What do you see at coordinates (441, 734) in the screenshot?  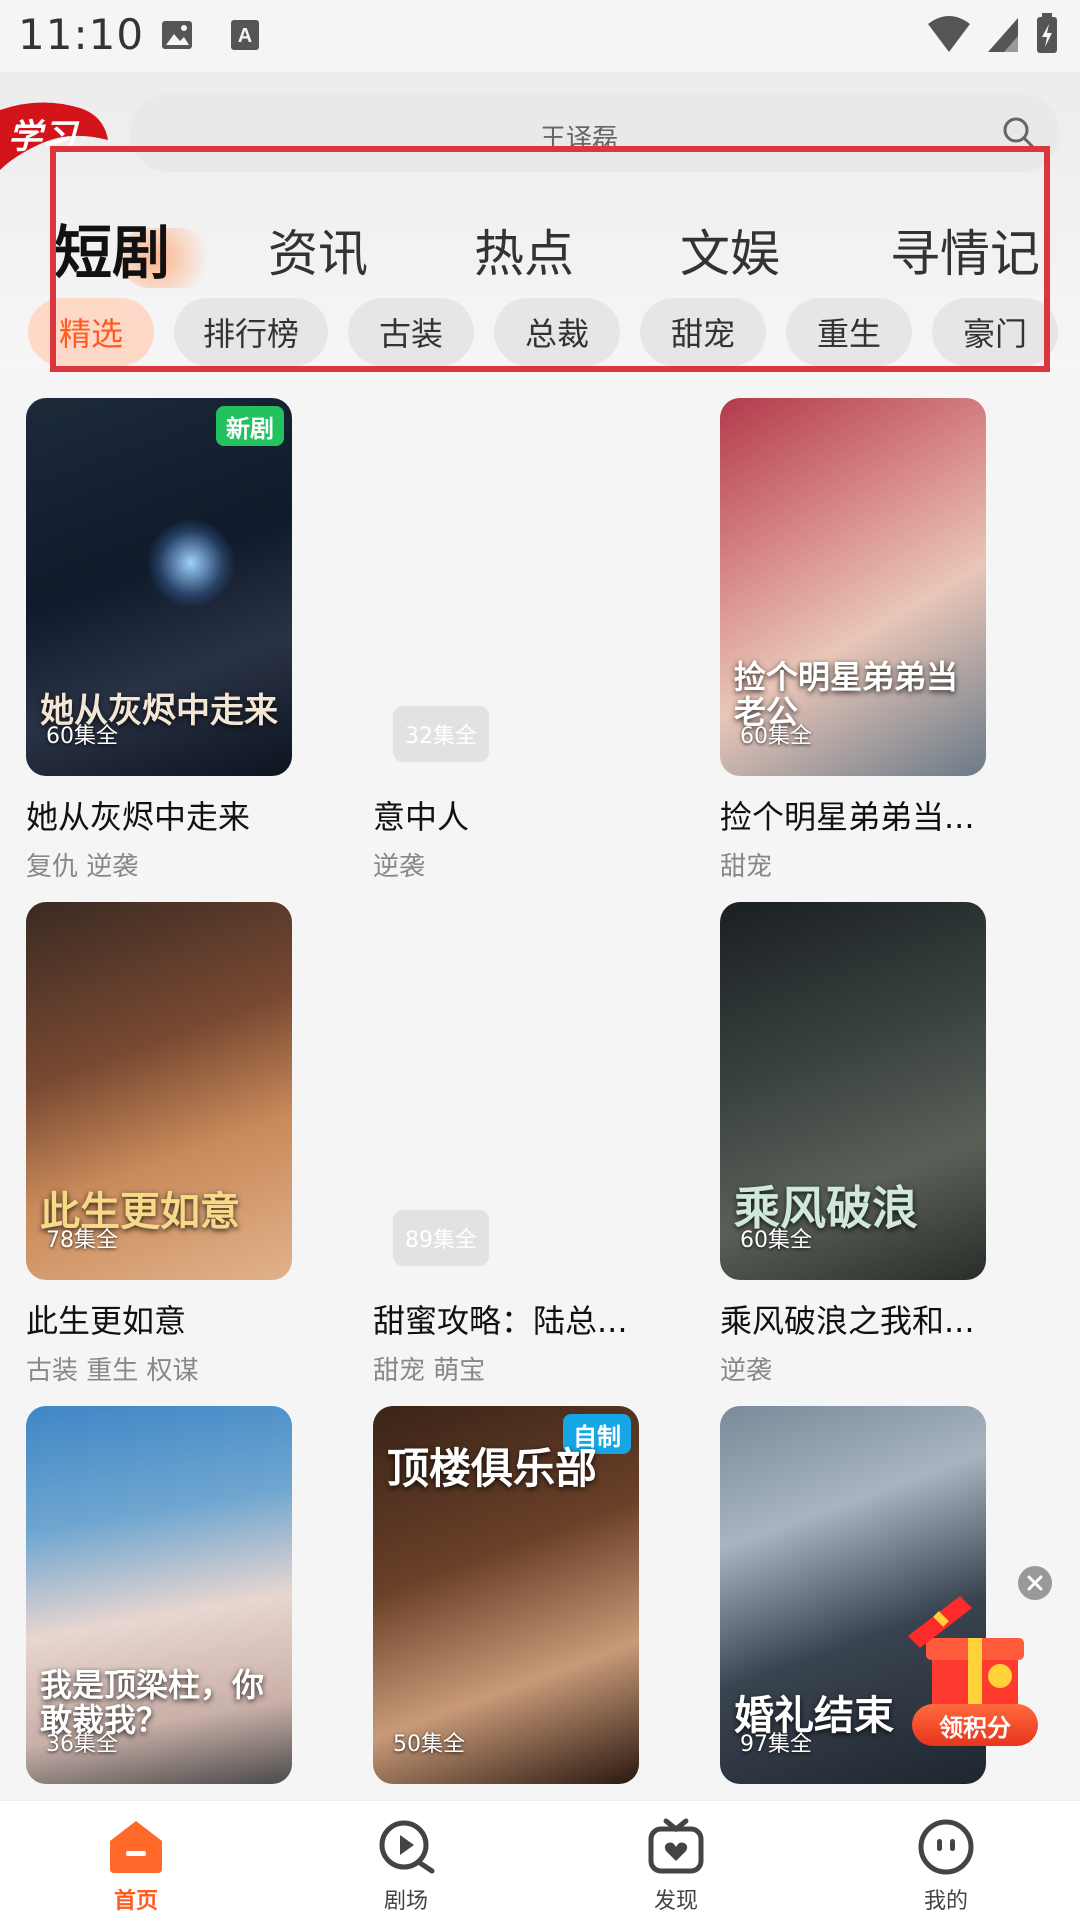 I see `episode-count: 32集全` at bounding box center [441, 734].